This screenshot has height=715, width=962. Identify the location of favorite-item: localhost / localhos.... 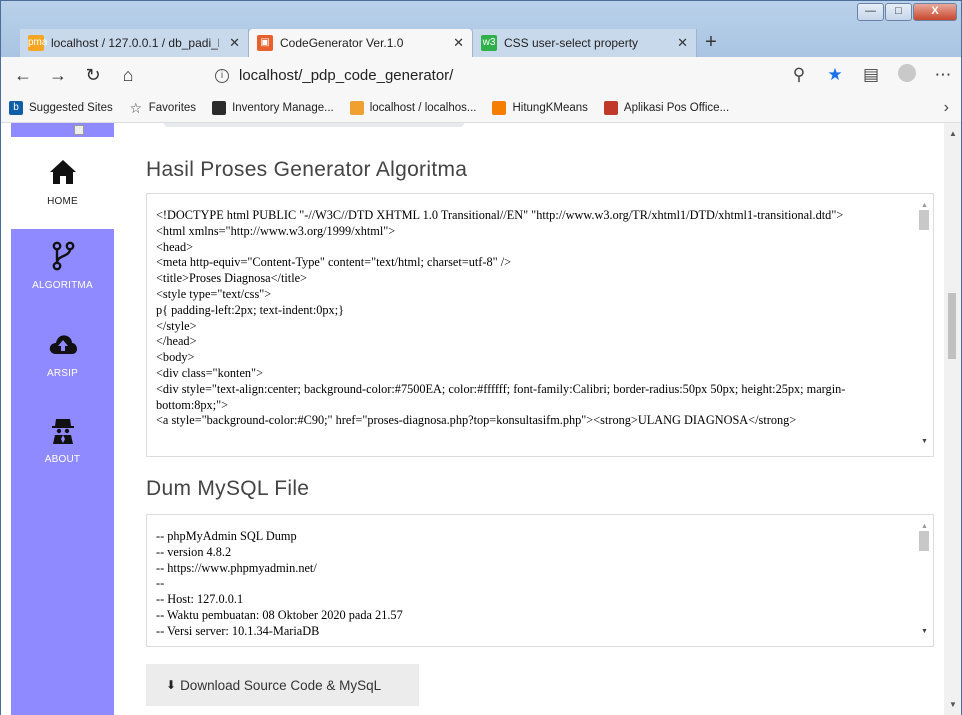
(413, 107).